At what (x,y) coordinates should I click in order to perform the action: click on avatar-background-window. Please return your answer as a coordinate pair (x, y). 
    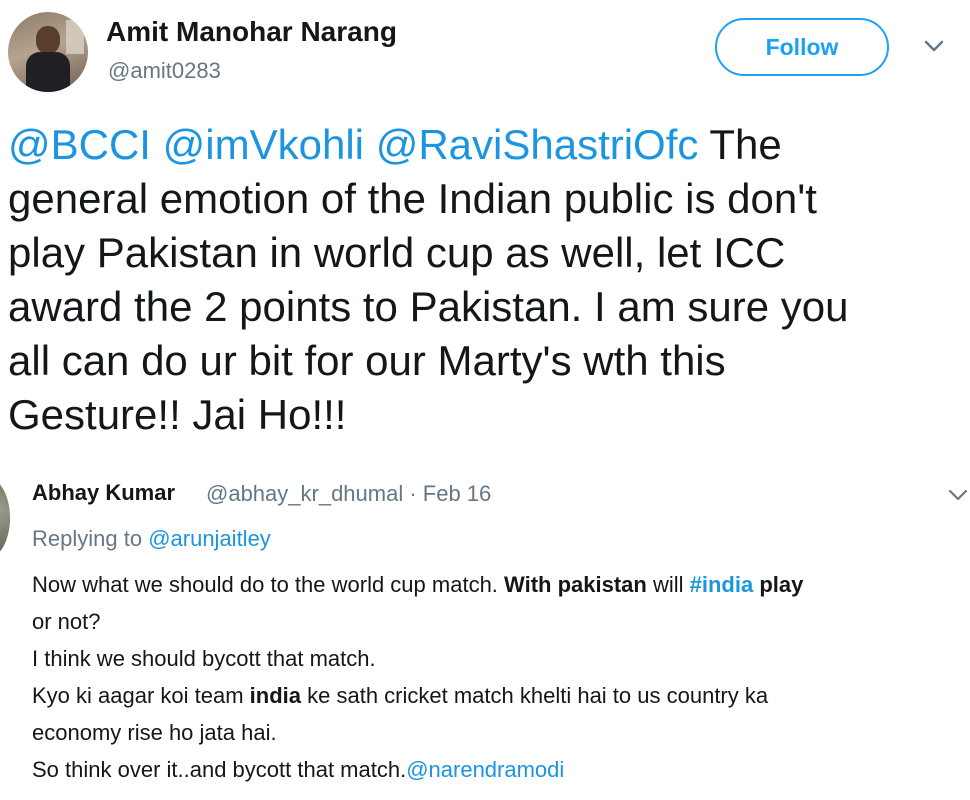
    Looking at the image, I should click on (75, 37).